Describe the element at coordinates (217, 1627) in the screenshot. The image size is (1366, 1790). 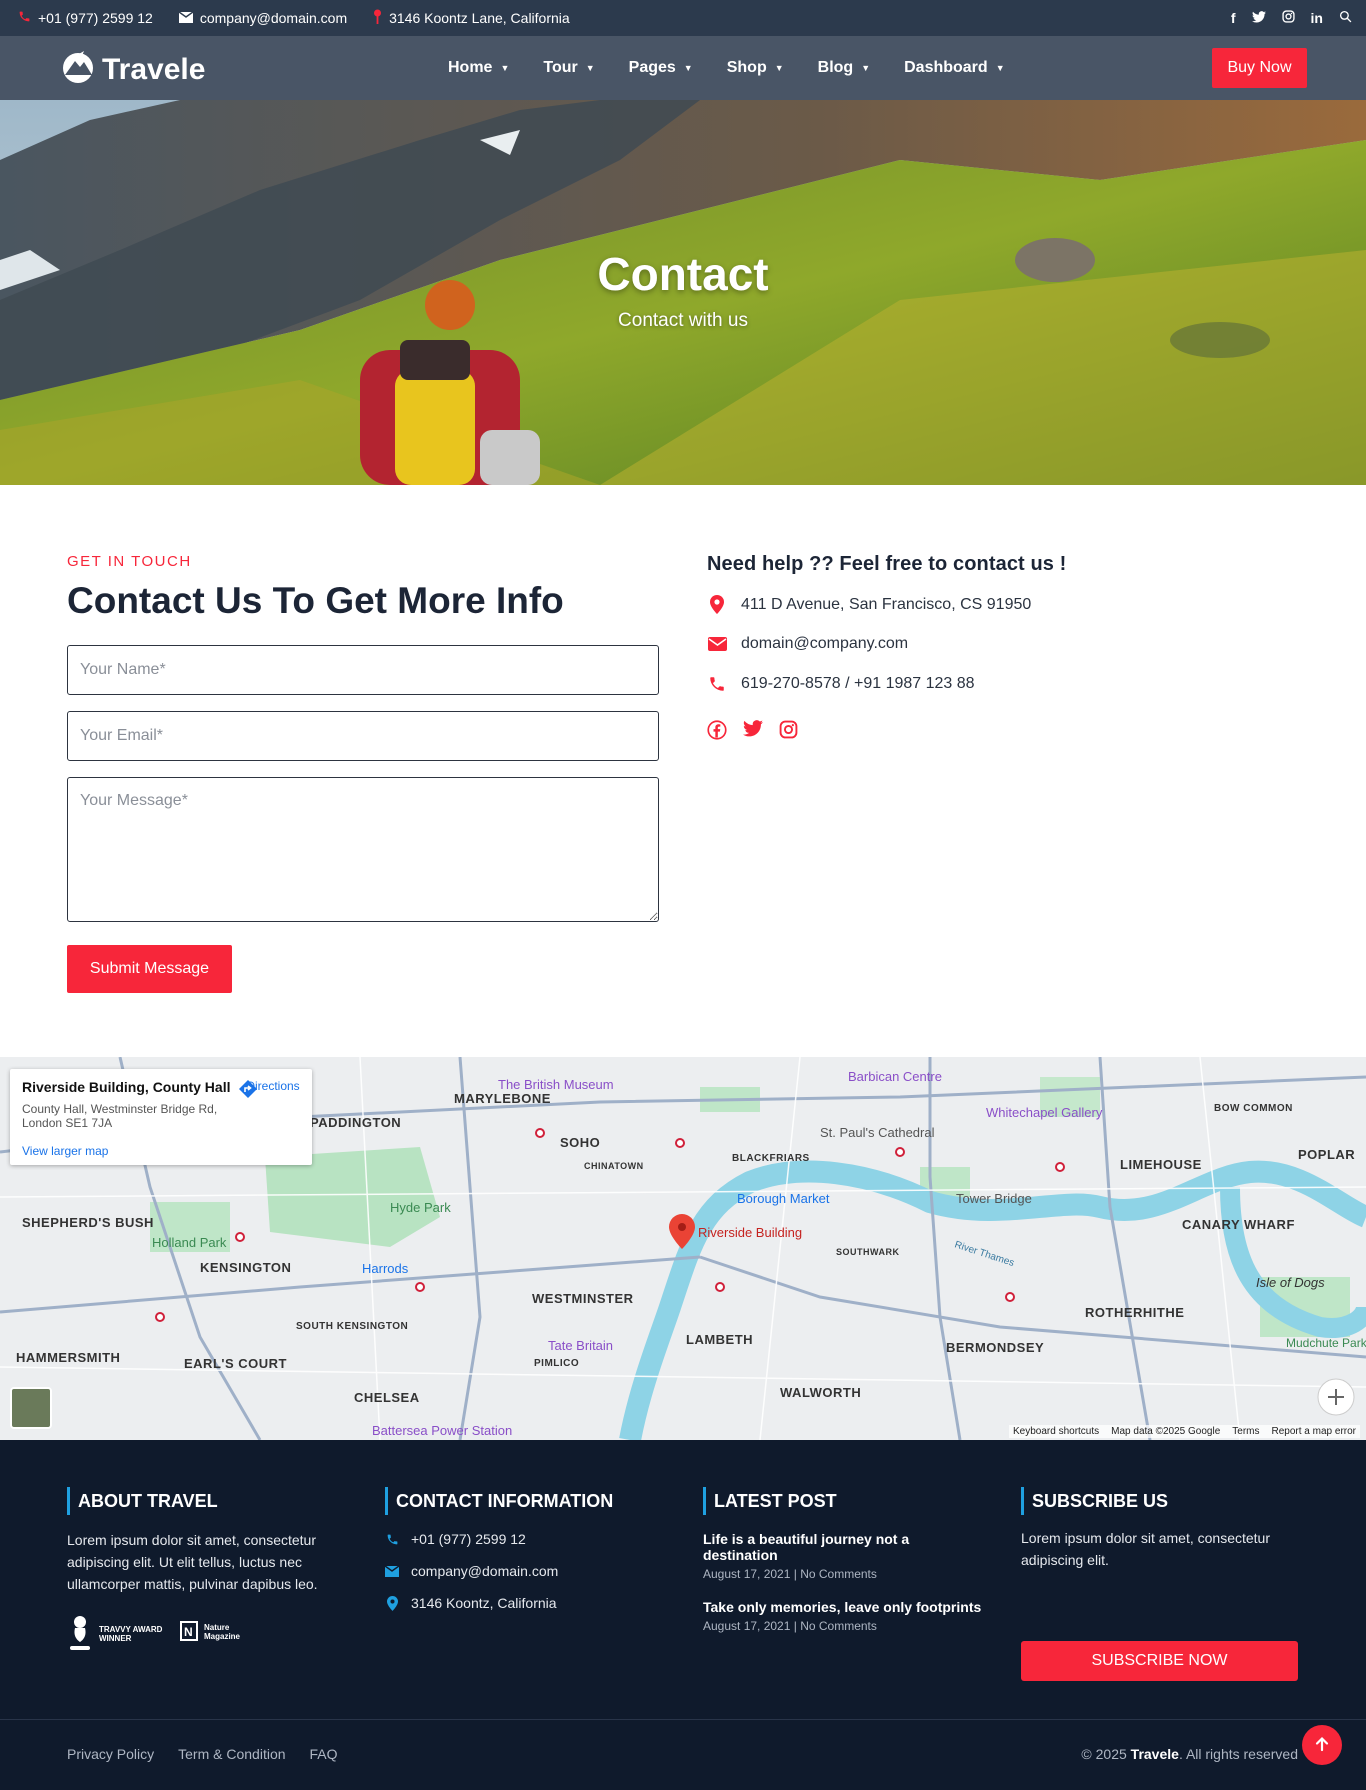
I see `award-line: Nature` at that location.